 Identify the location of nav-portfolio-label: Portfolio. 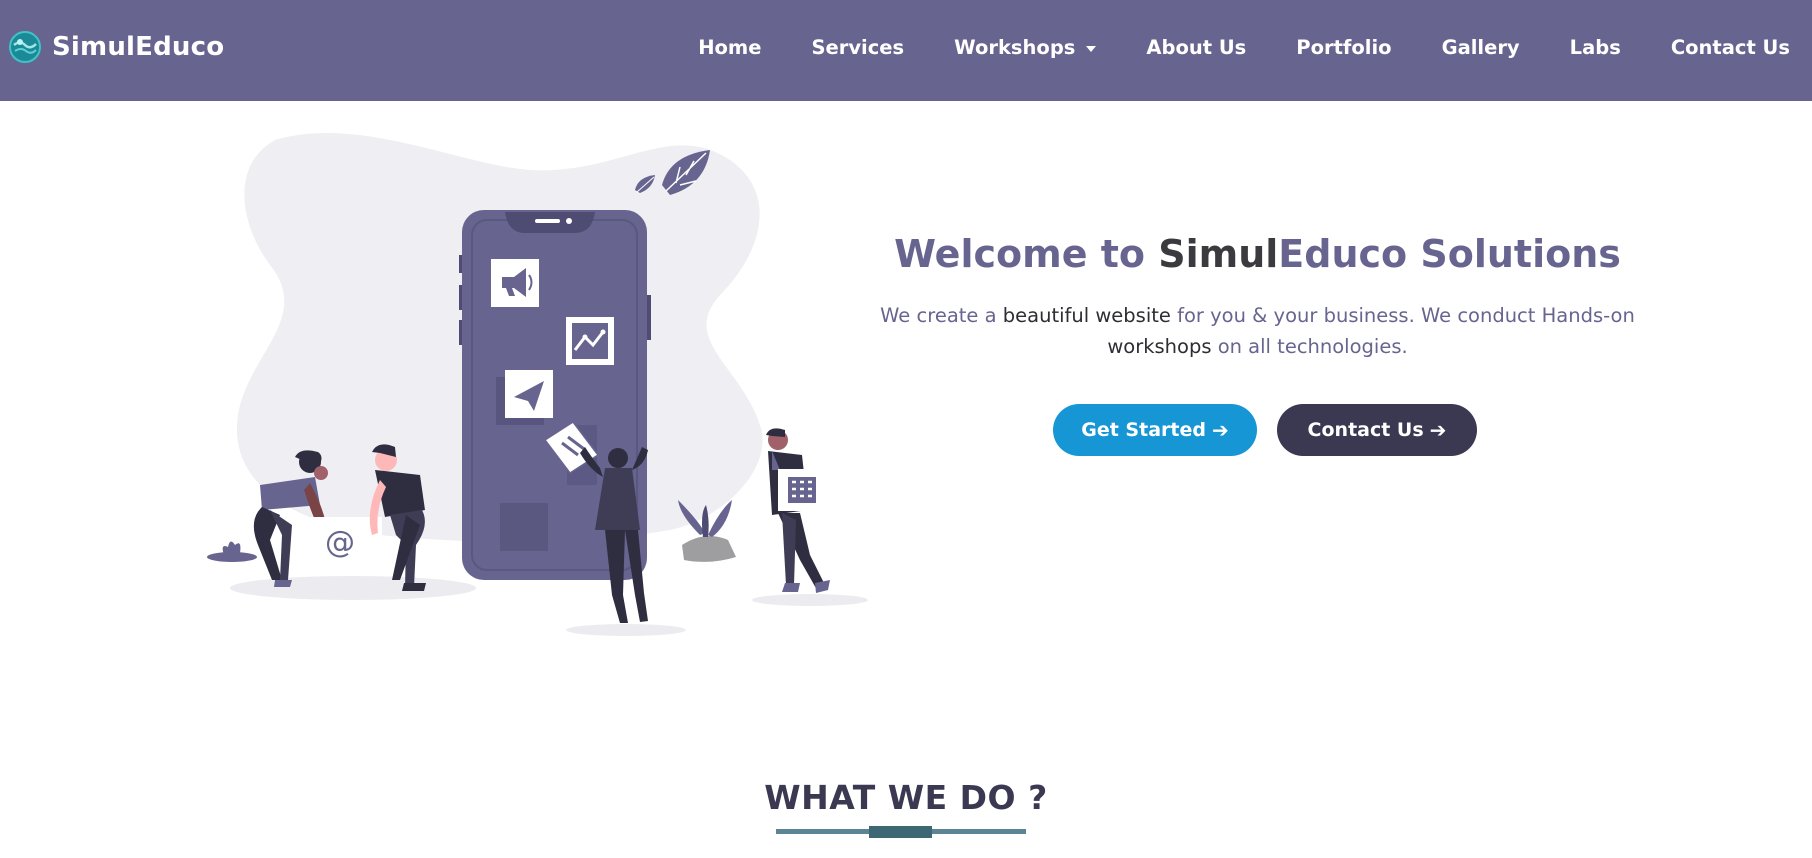
(1344, 47).